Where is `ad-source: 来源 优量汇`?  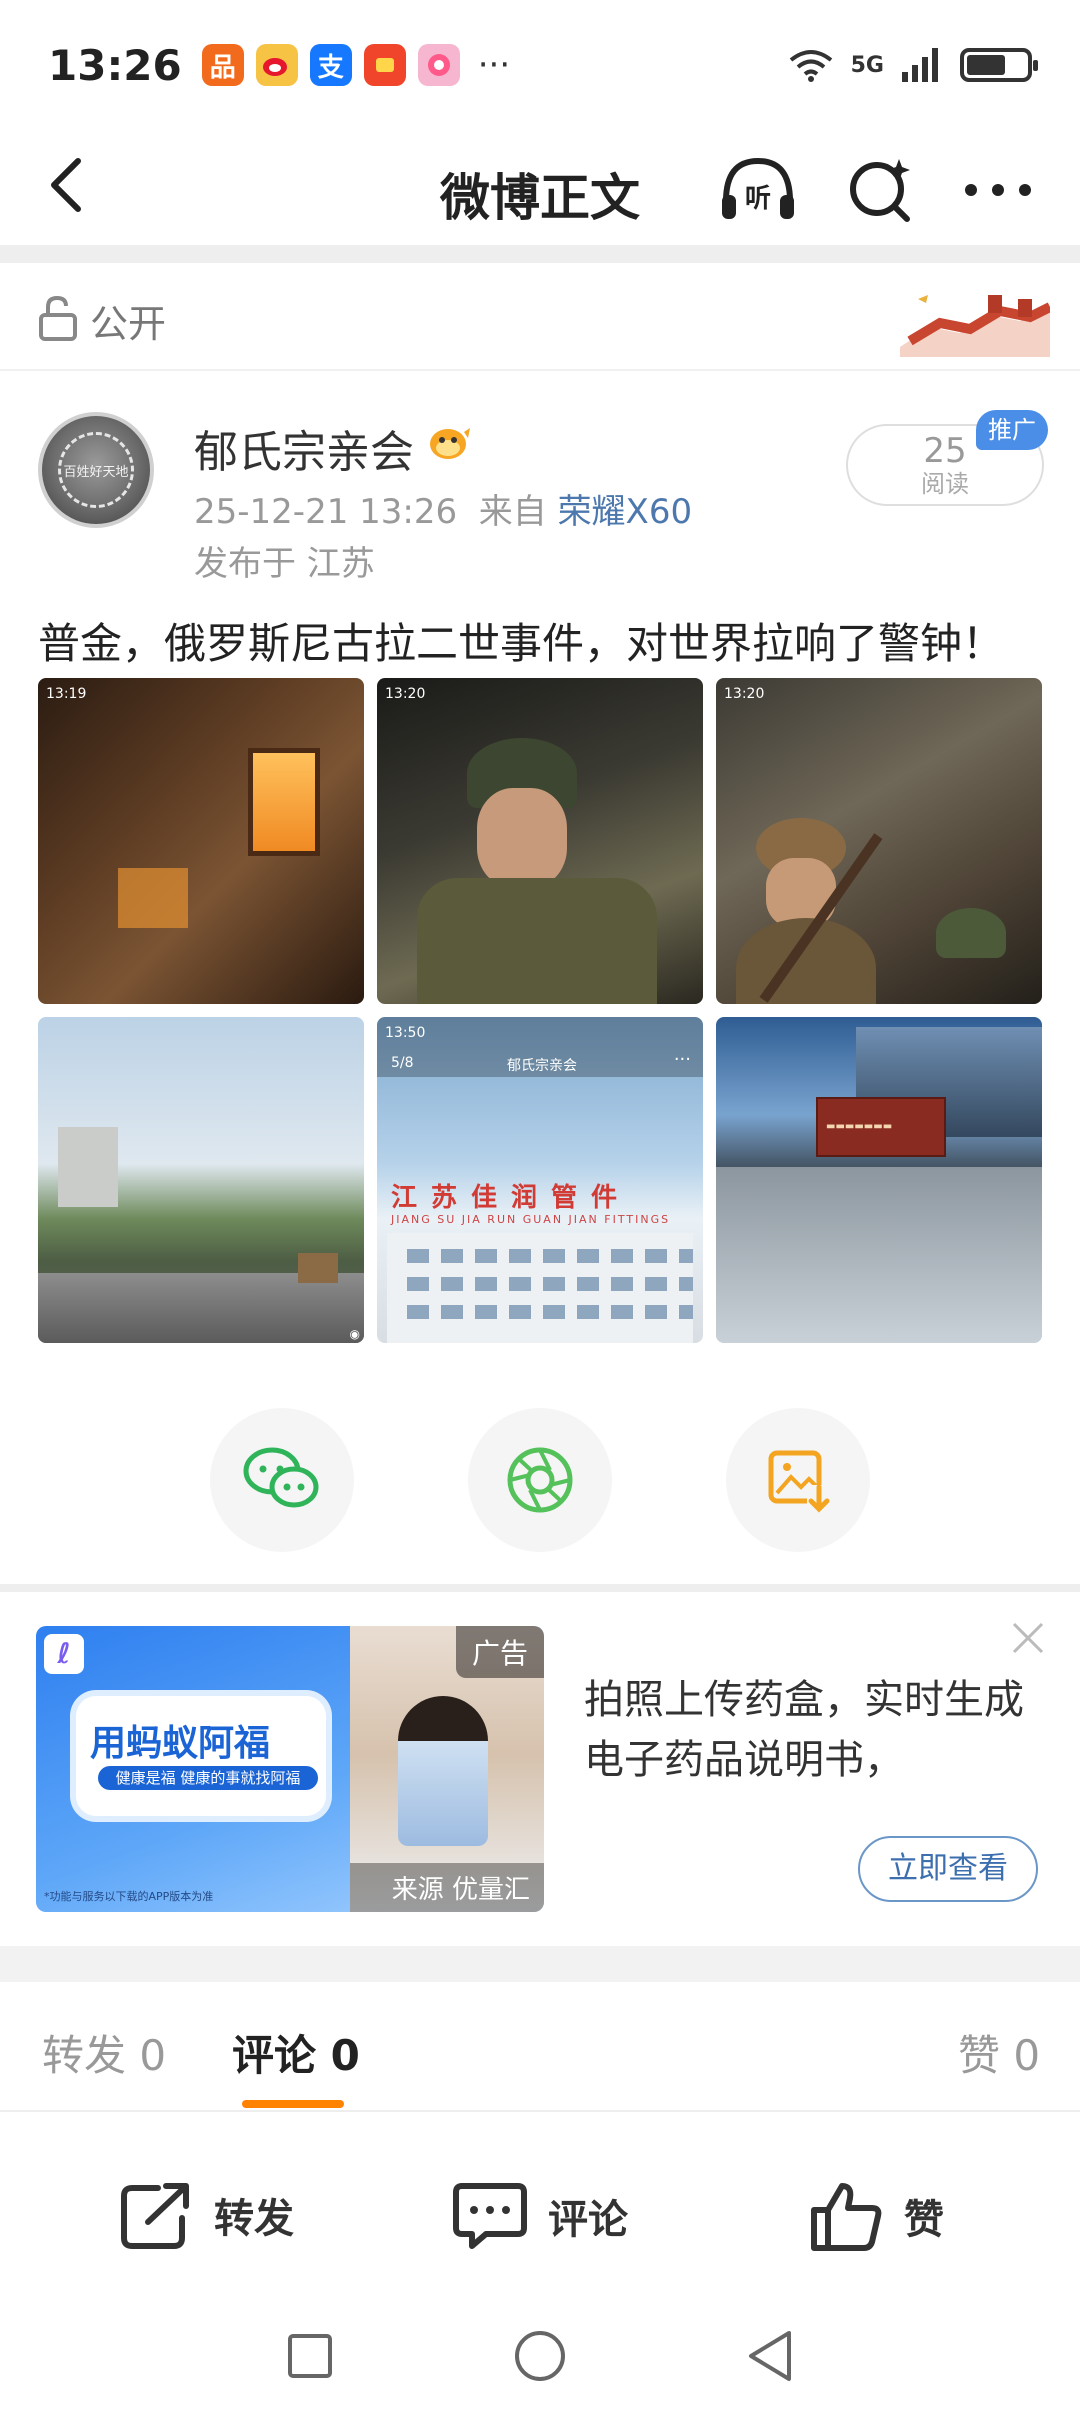
ad-source: 来源 优量汇 is located at coordinates (447, 1887).